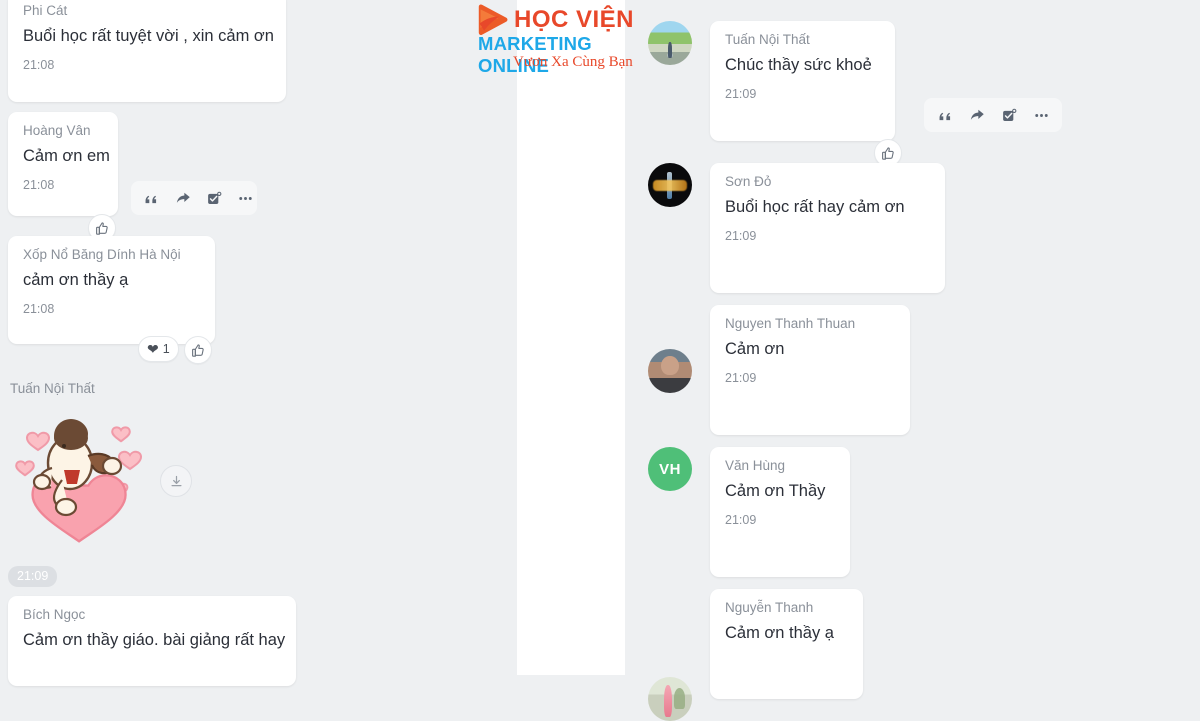  I want to click on download-sticker-button, so click(176, 481).